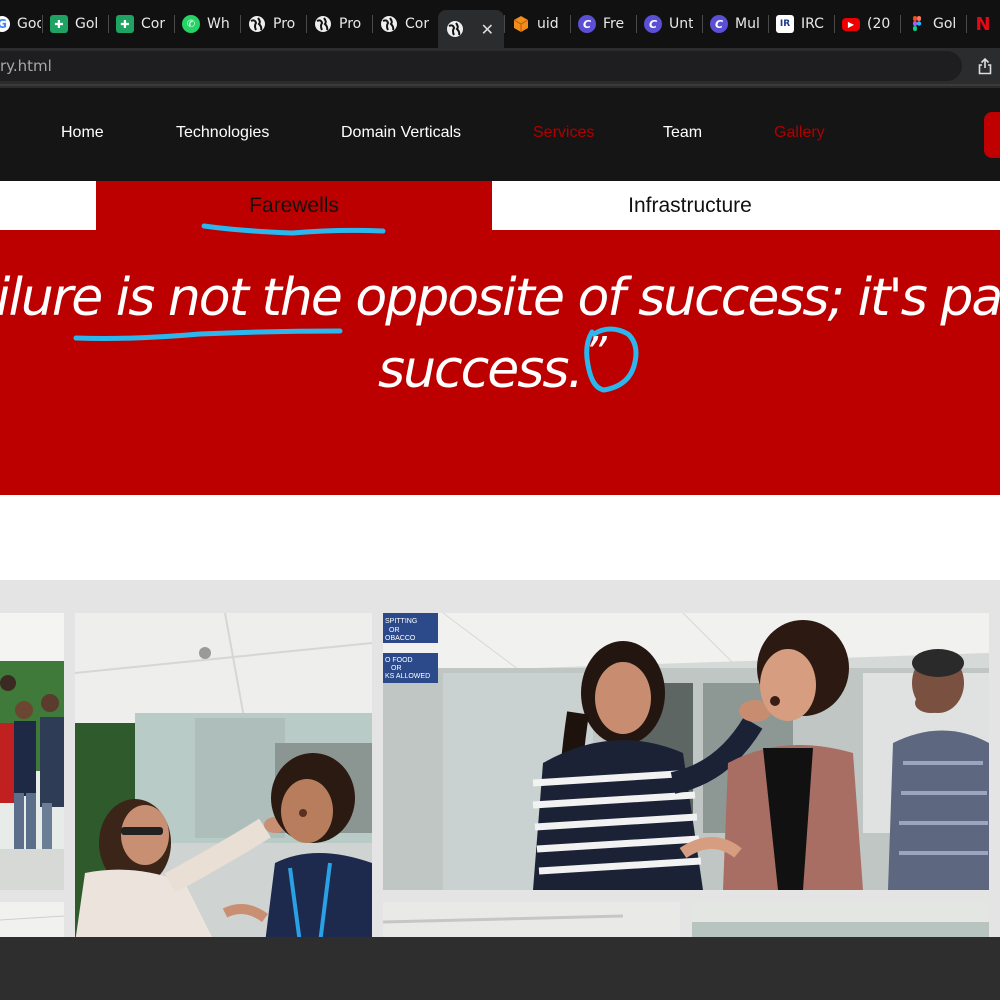  Describe the element at coordinates (400, 638) in the screenshot. I see `svg-text: OBACCO` at that location.